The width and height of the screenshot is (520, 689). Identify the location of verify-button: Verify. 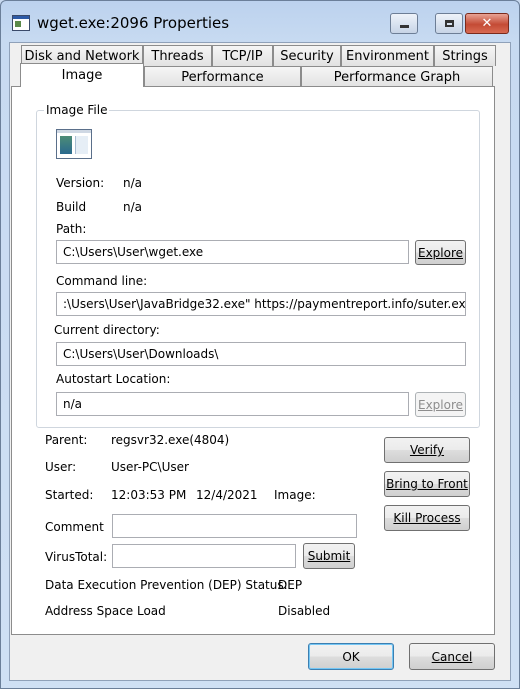
(427, 450).